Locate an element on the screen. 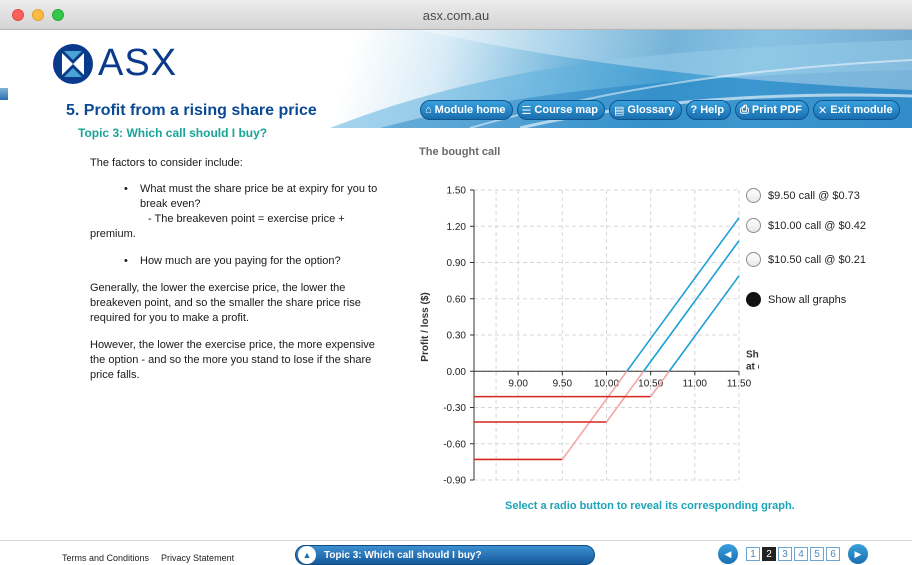 The height and width of the screenshot is (565, 912). x-axis-label-line: Share price is located at coordinates (752, 354).